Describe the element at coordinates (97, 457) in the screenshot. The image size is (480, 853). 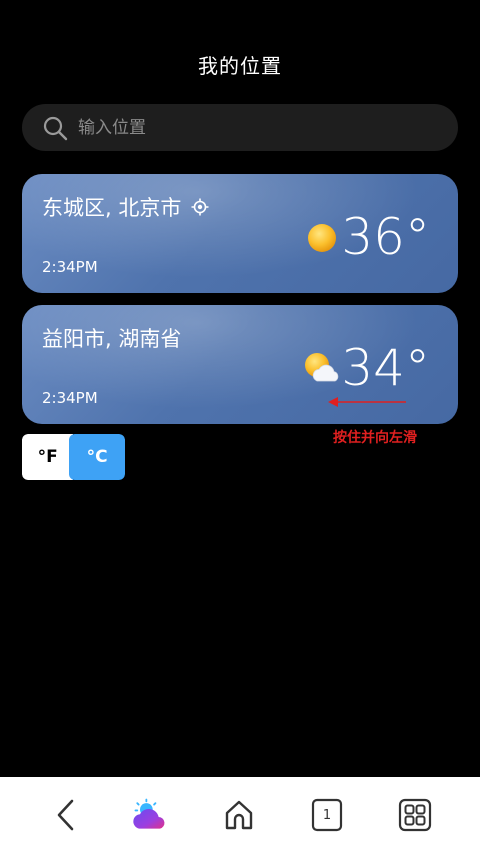
I see `celsius-button: °C` at that location.